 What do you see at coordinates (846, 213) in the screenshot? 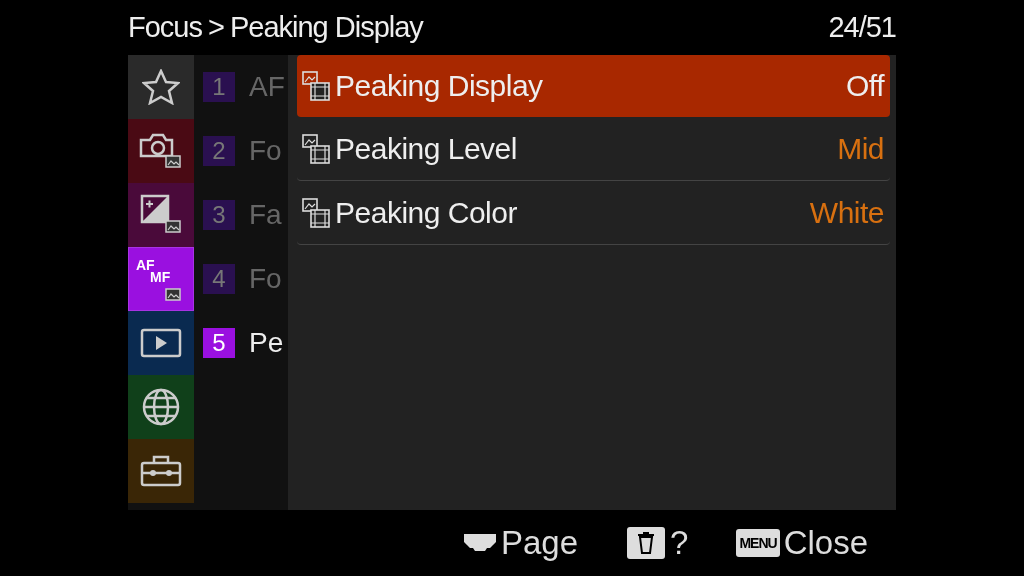
I see `setting-value: White` at bounding box center [846, 213].